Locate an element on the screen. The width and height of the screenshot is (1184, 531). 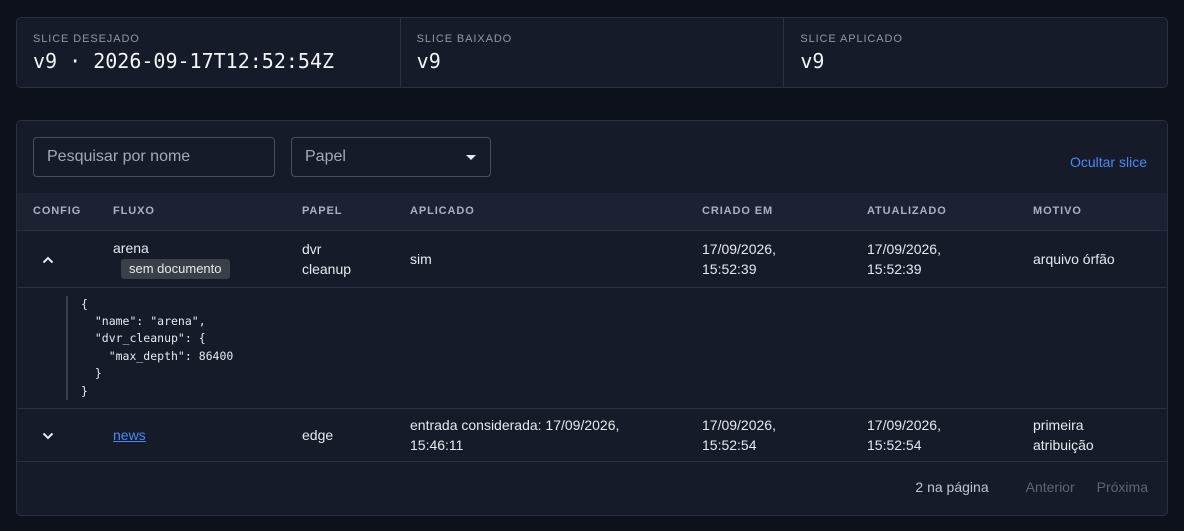
role-cell: dvr cleanup is located at coordinates (340, 259).